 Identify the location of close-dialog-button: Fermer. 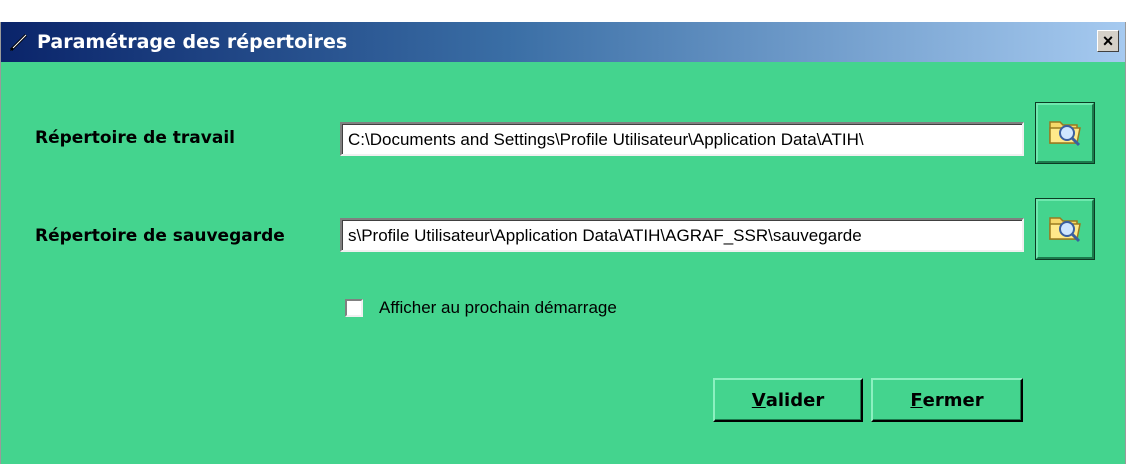
(947, 400).